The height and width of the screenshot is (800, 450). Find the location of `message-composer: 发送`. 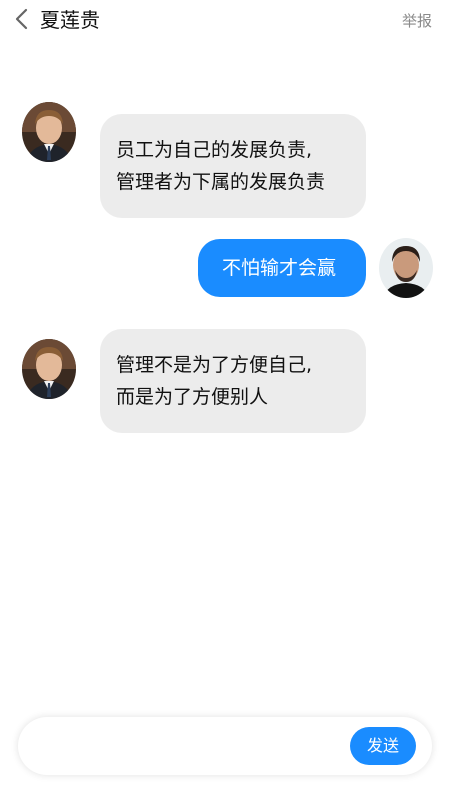

message-composer: 发送 is located at coordinates (225, 746).